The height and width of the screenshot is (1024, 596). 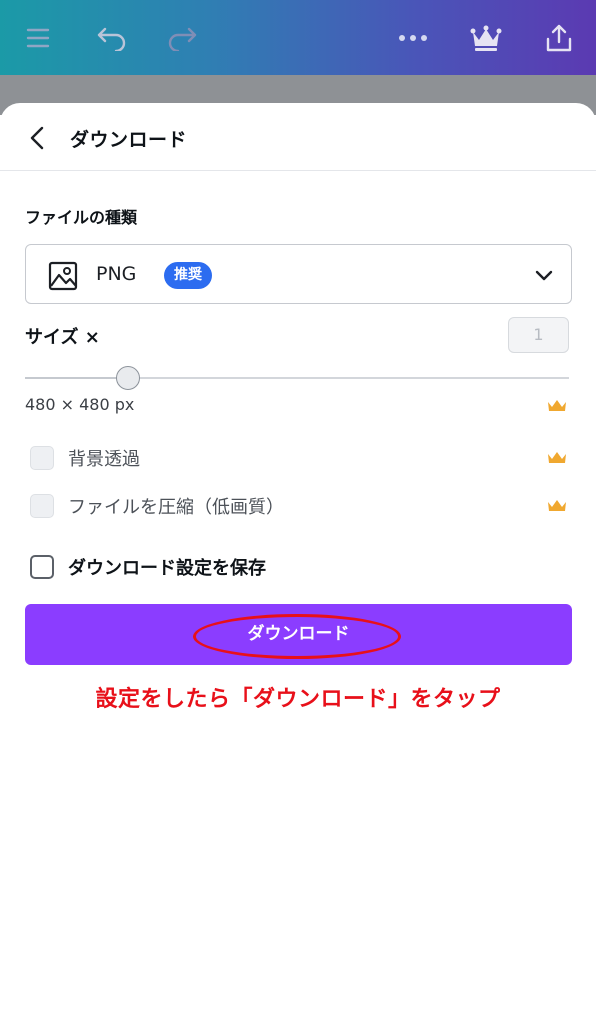 I want to click on size-label: サイズ ×, so click(x=62, y=337).